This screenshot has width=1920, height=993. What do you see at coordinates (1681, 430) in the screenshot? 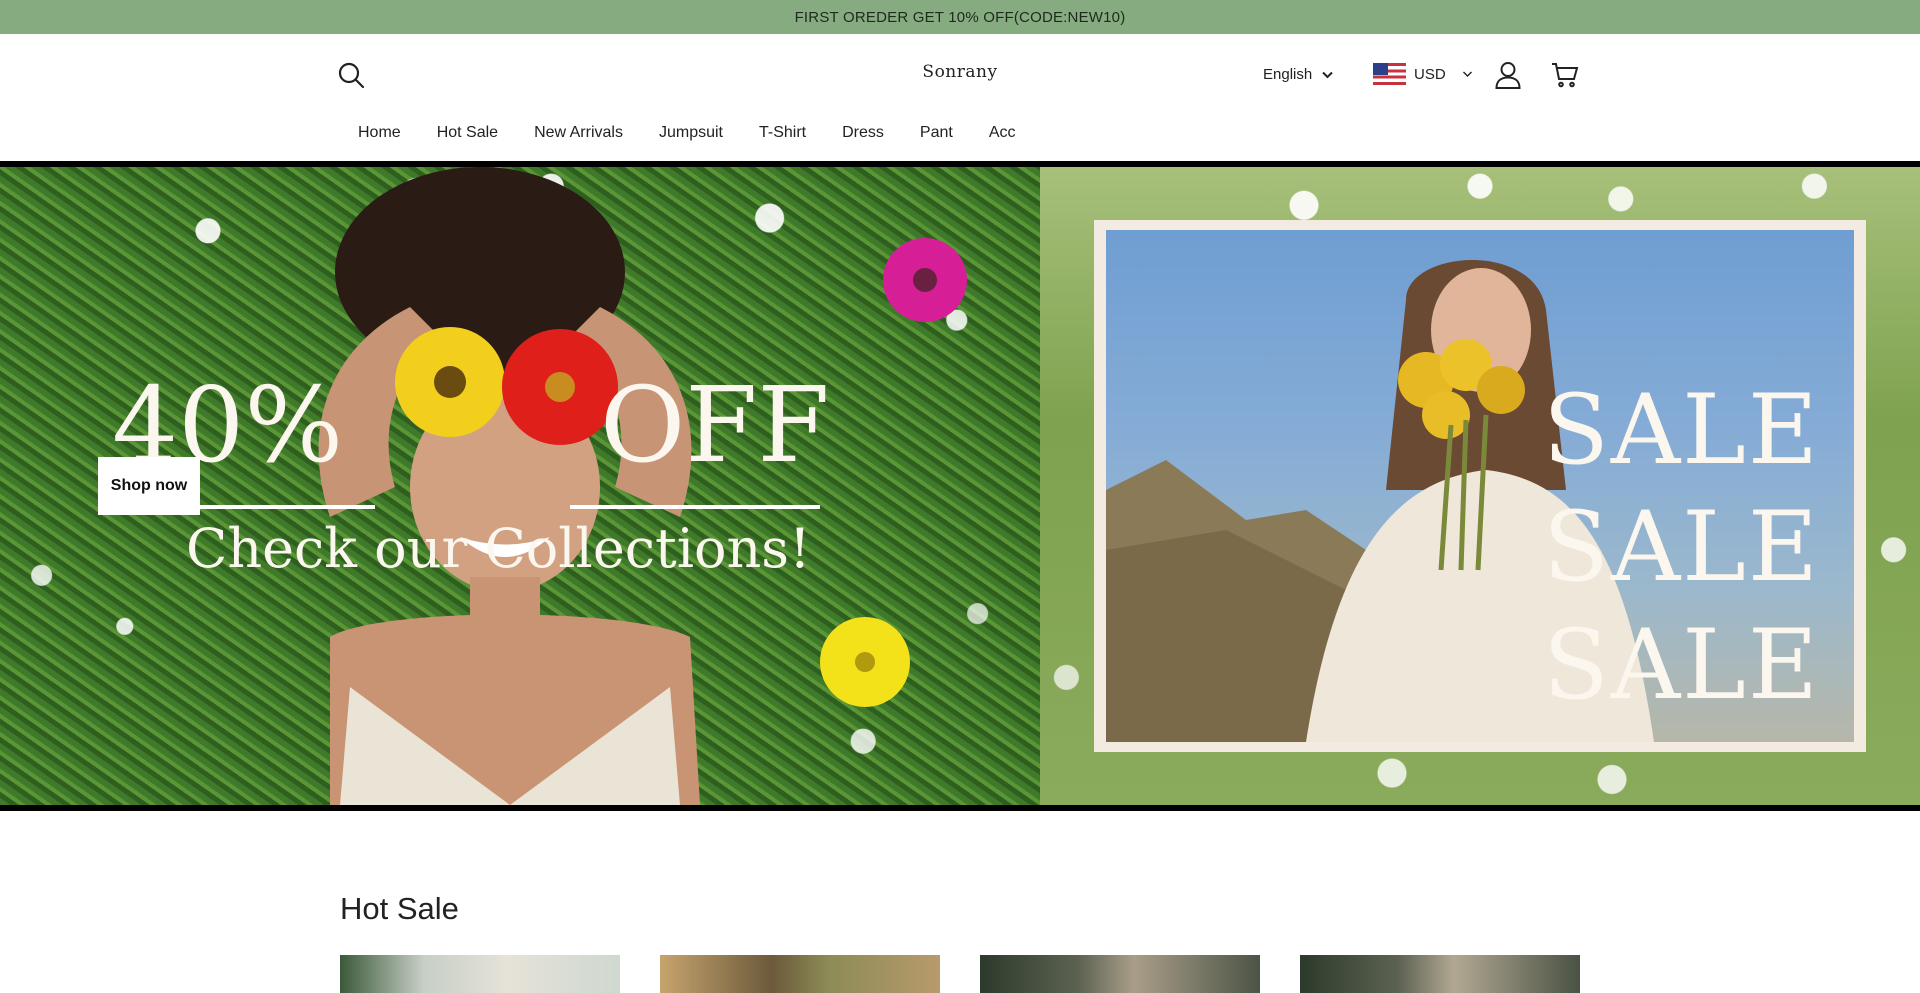
I see `sale-line-1: SALE` at bounding box center [1681, 430].